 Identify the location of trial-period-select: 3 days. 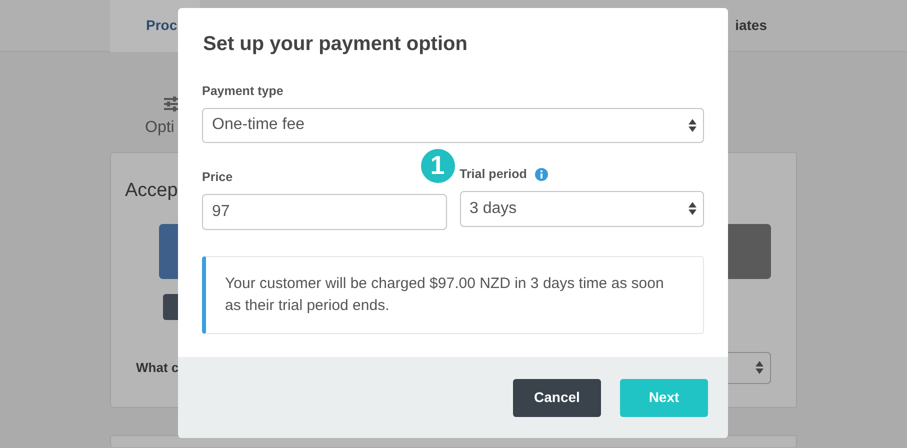
(582, 208).